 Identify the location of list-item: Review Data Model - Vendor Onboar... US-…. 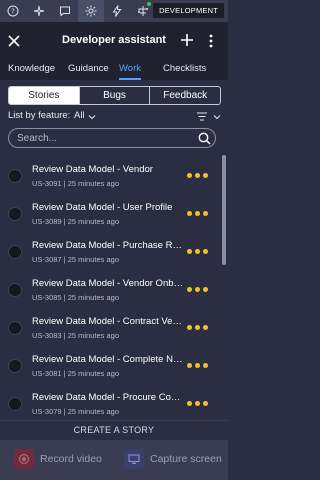
(111, 288).